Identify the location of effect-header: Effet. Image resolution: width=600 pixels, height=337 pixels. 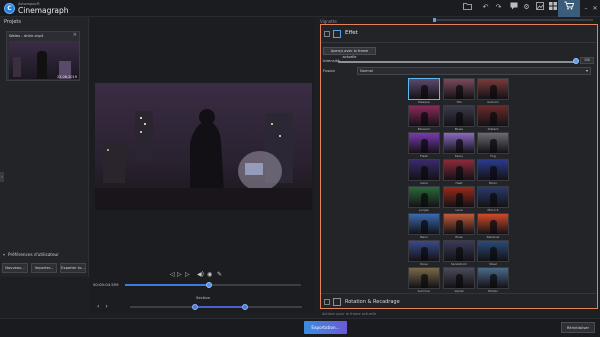
(459, 34).